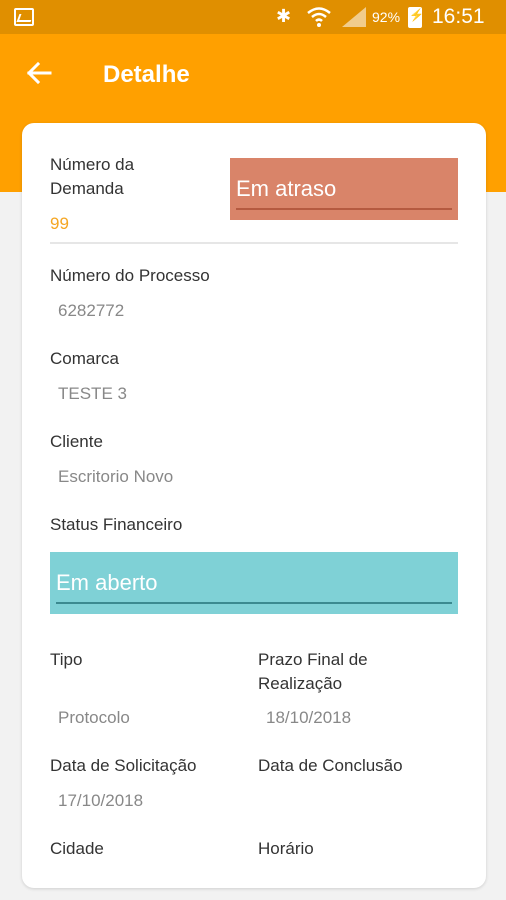  Describe the element at coordinates (254, 603) in the screenshot. I see `financial-status-underline` at that location.